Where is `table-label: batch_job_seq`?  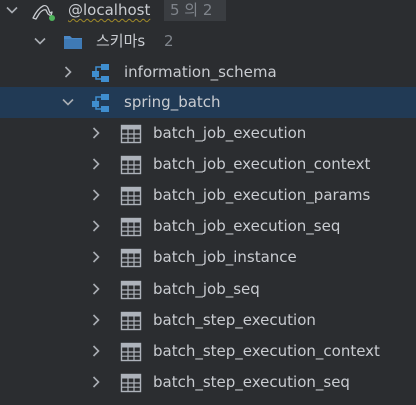 table-label: batch_job_seq is located at coordinates (206, 289).